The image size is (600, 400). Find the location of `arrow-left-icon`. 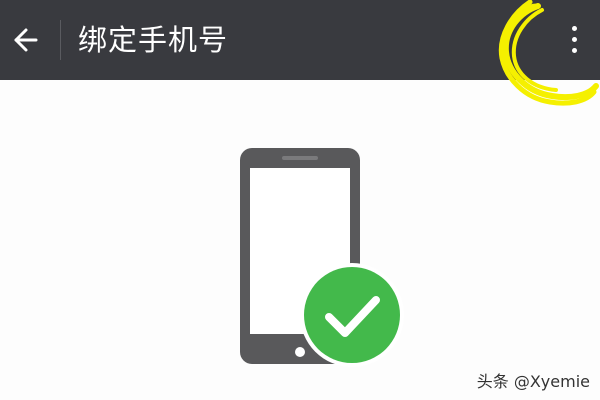

arrow-left-icon is located at coordinates (26, 40).